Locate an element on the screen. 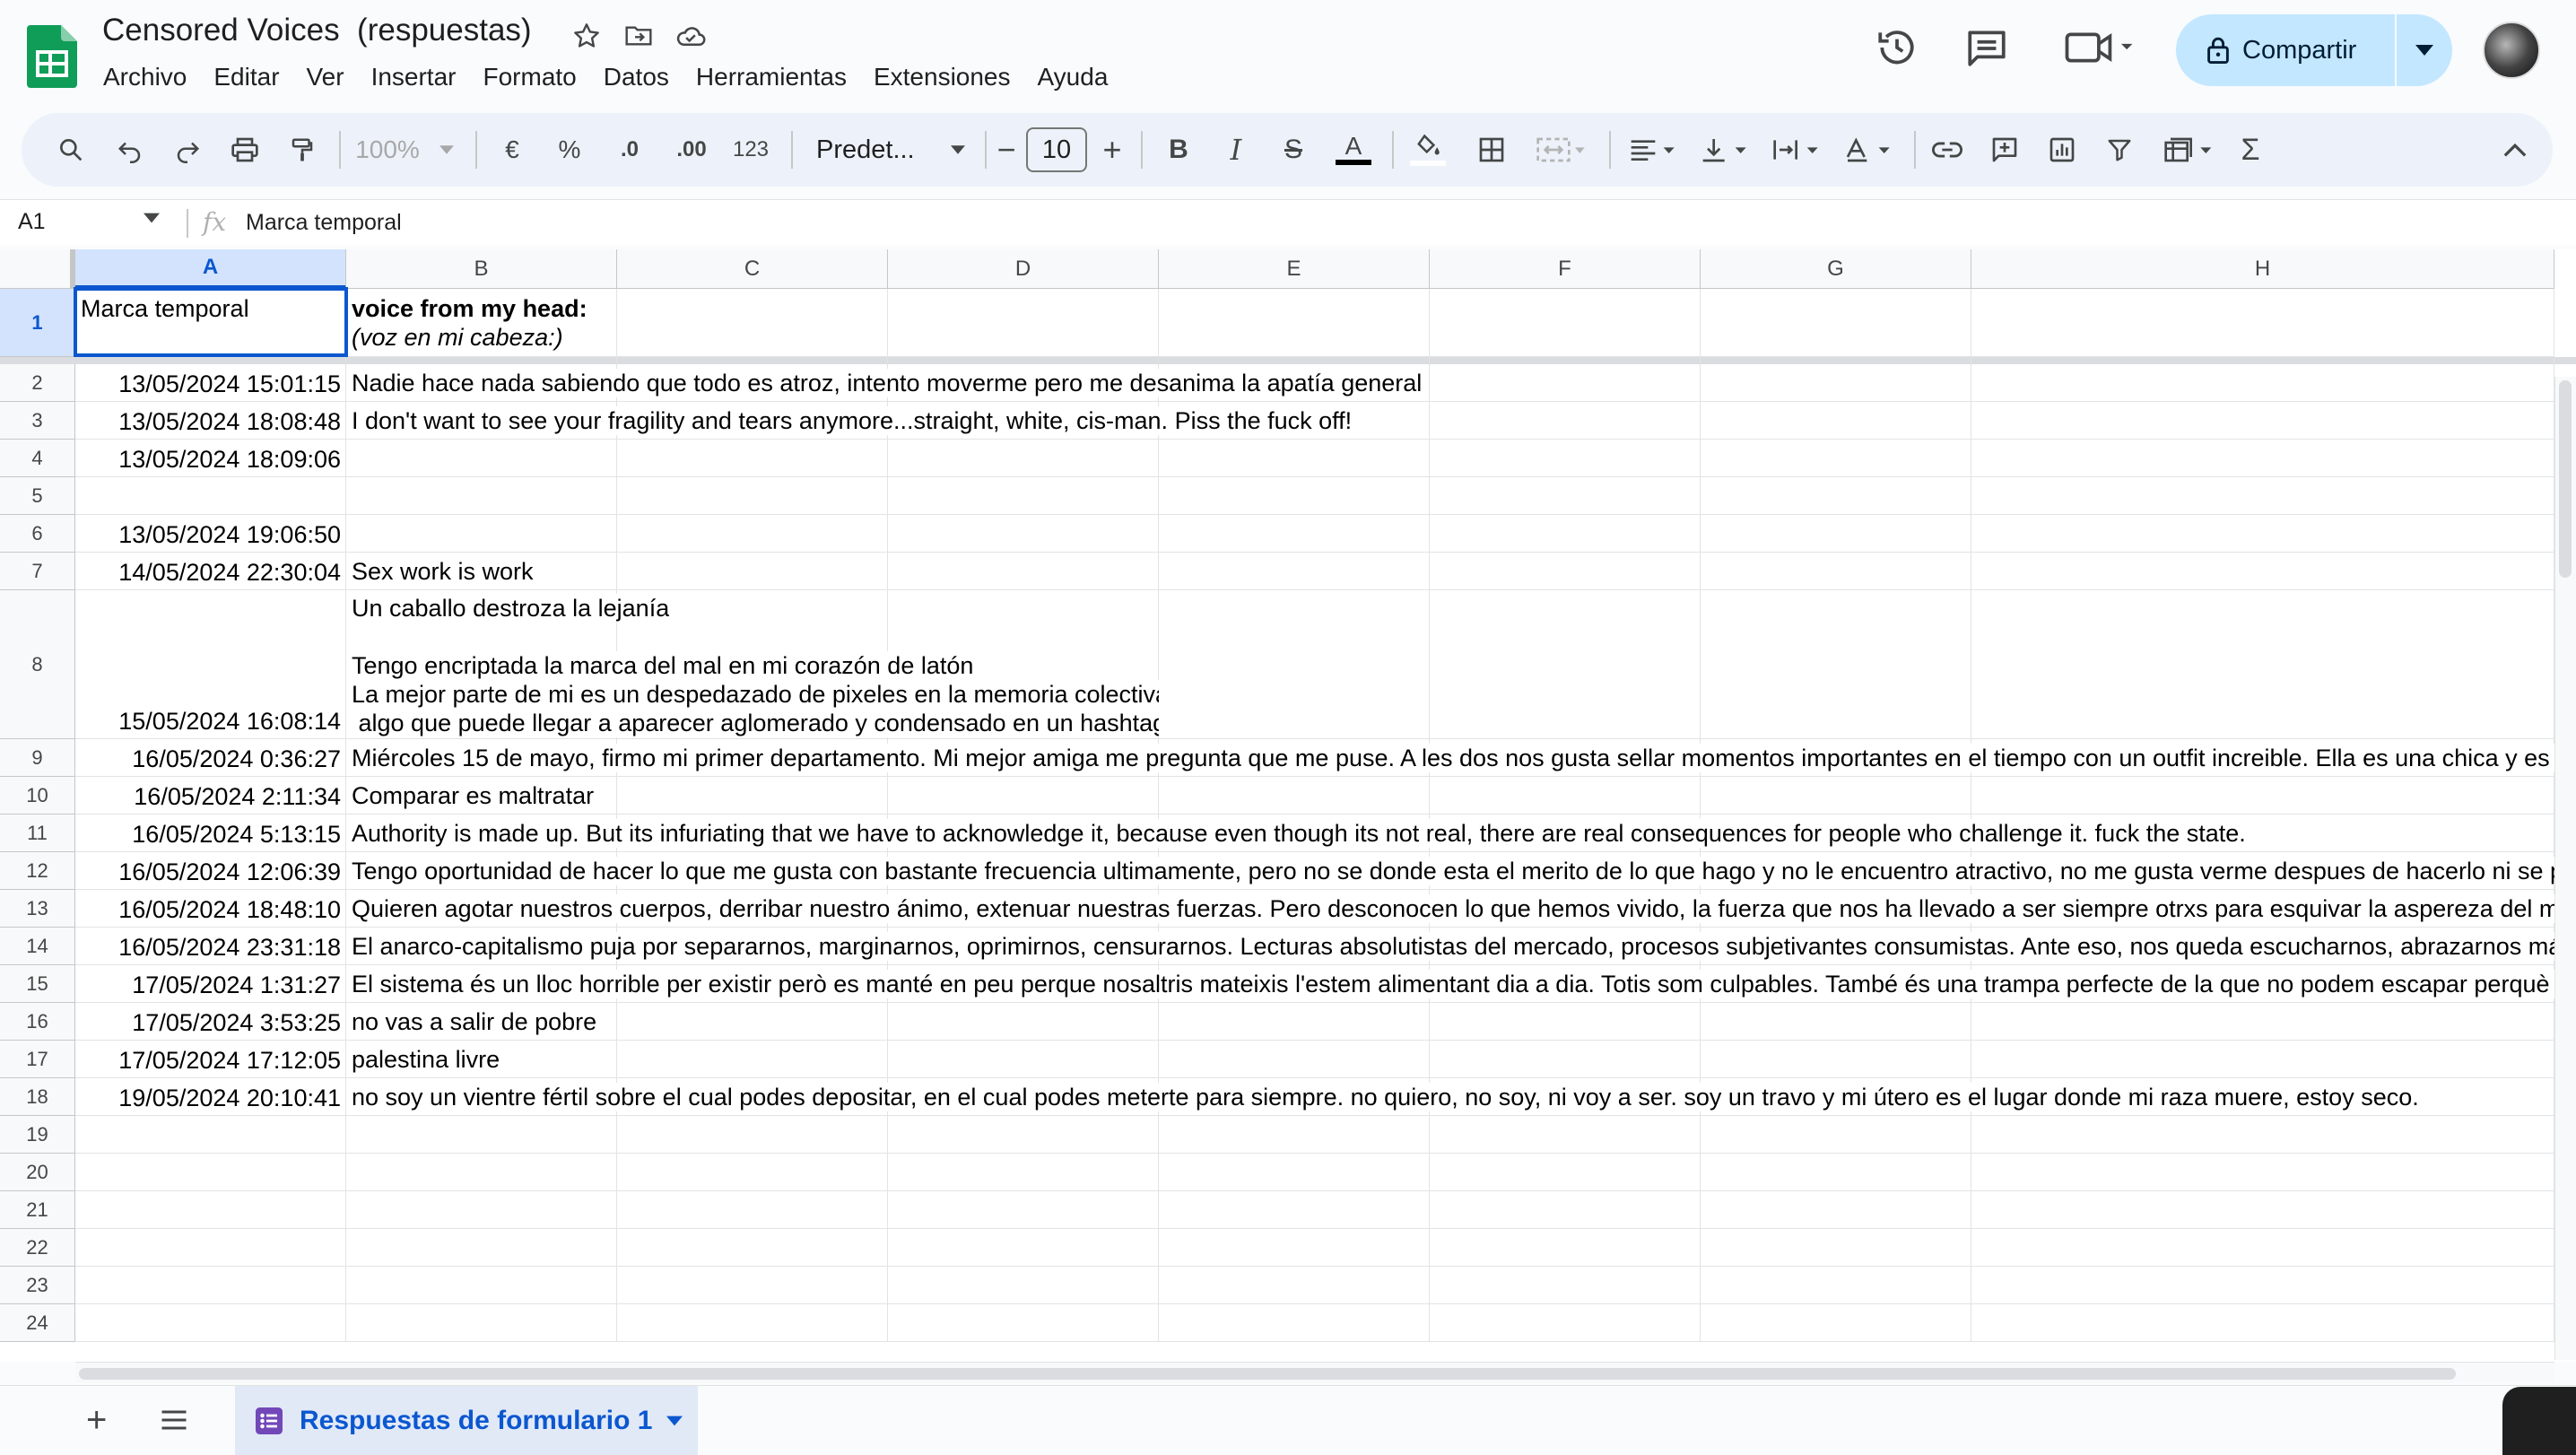  row-header-5: 5 is located at coordinates (37, 496).